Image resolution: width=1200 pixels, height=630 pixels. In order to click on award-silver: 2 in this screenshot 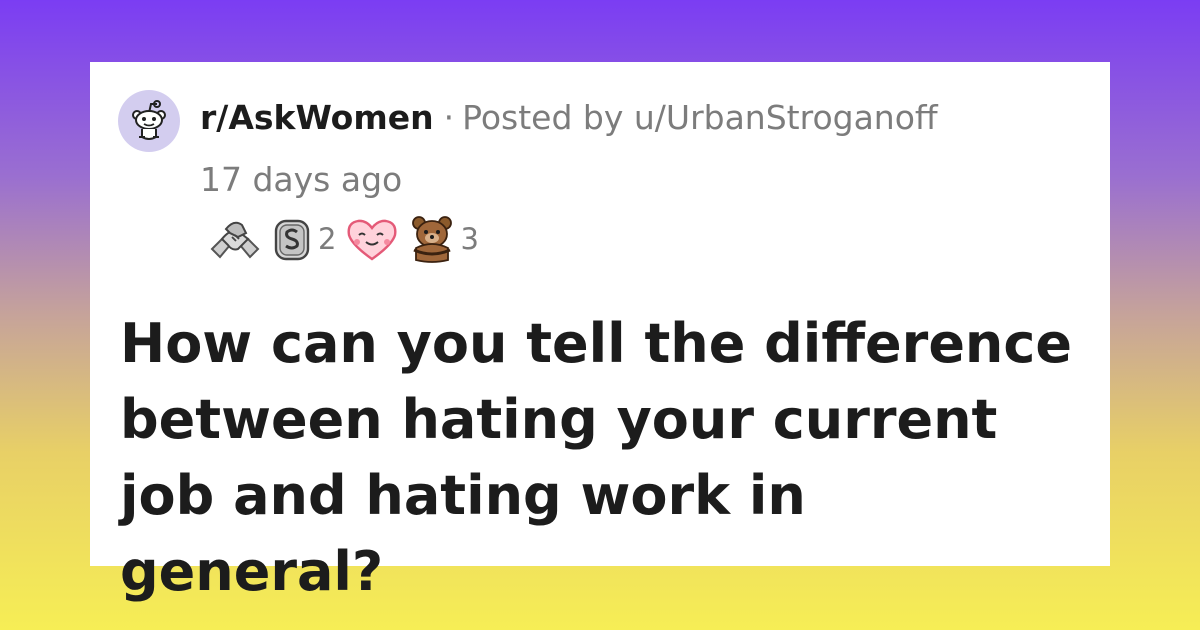, I will do `click(303, 239)`.